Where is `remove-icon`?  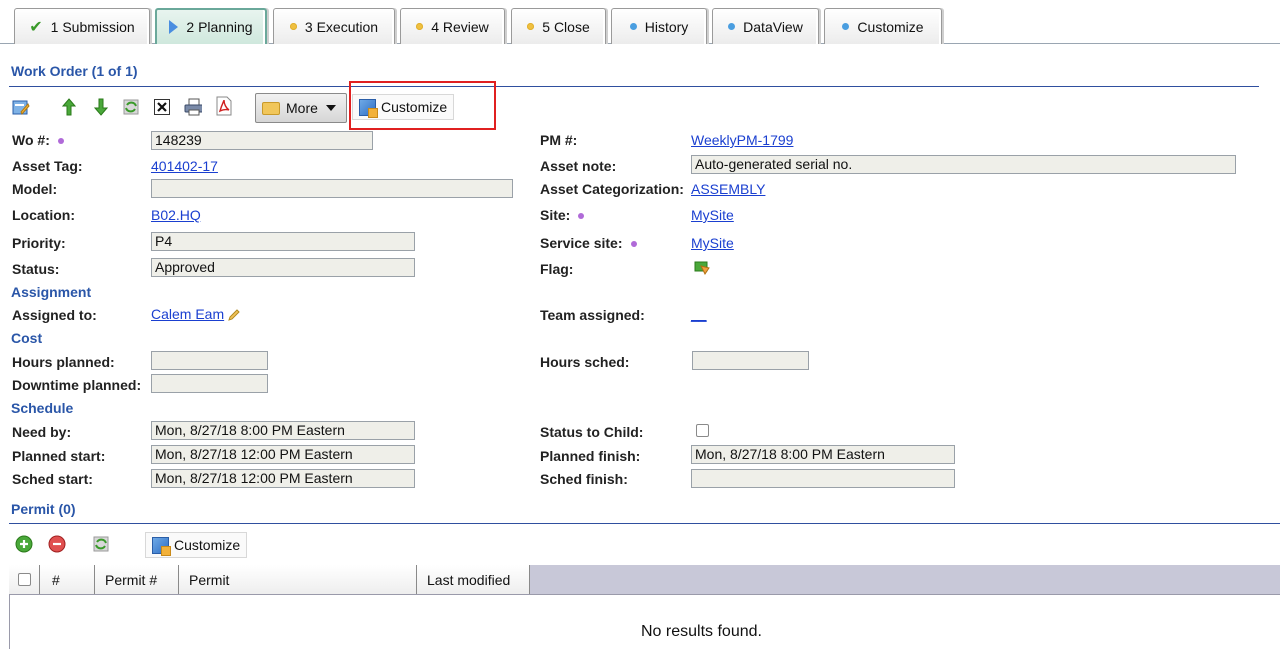 remove-icon is located at coordinates (57, 544).